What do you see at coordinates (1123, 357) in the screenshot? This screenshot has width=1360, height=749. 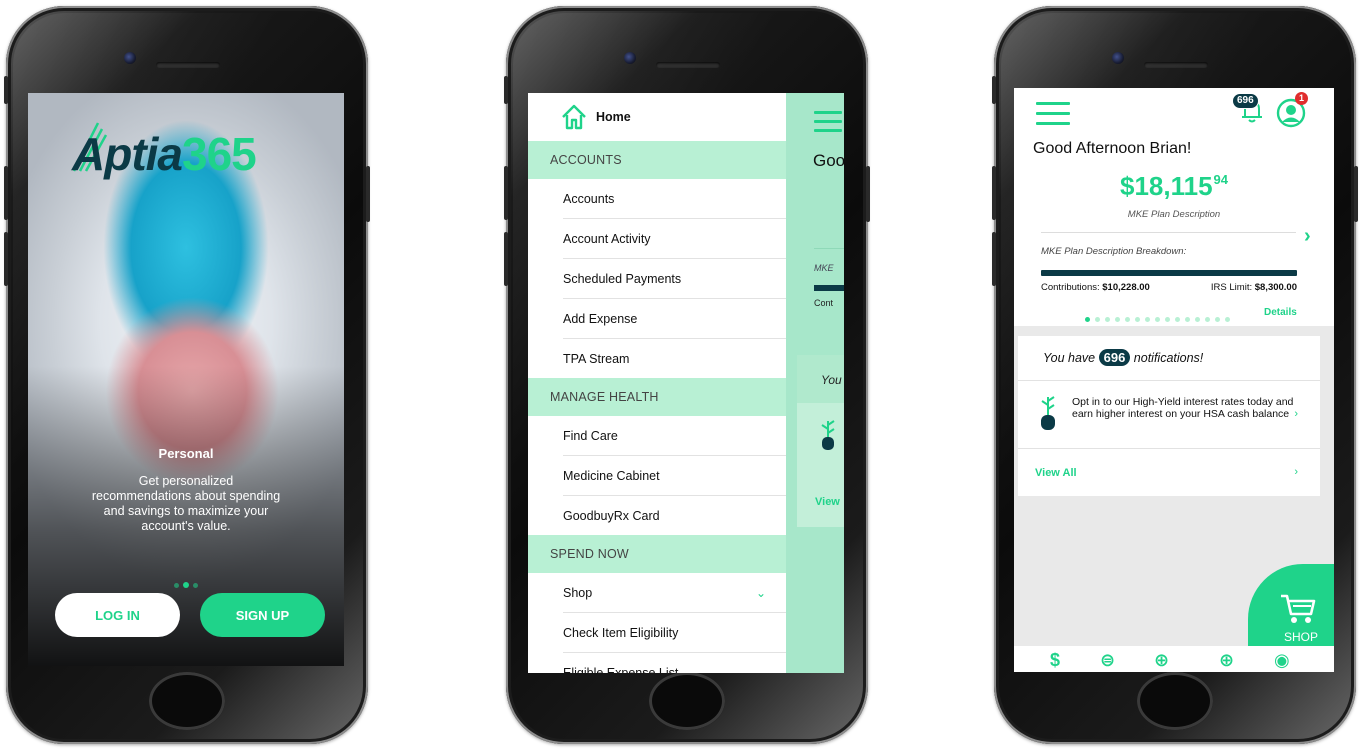 I see `notifications-heading: You have 696 notifications!` at bounding box center [1123, 357].